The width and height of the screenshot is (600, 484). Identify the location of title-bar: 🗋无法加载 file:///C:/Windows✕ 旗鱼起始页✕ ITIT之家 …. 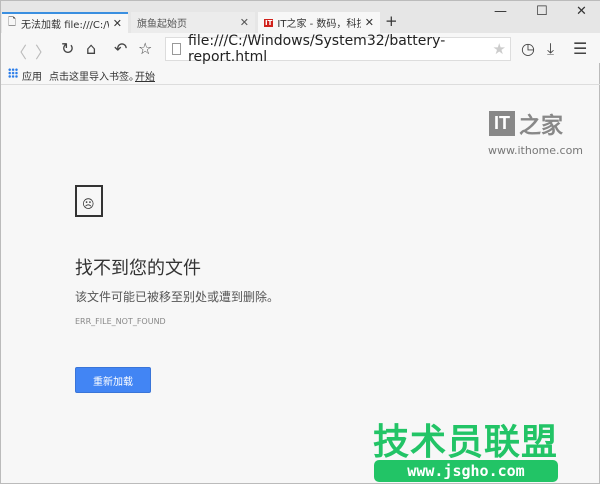
(300, 17).